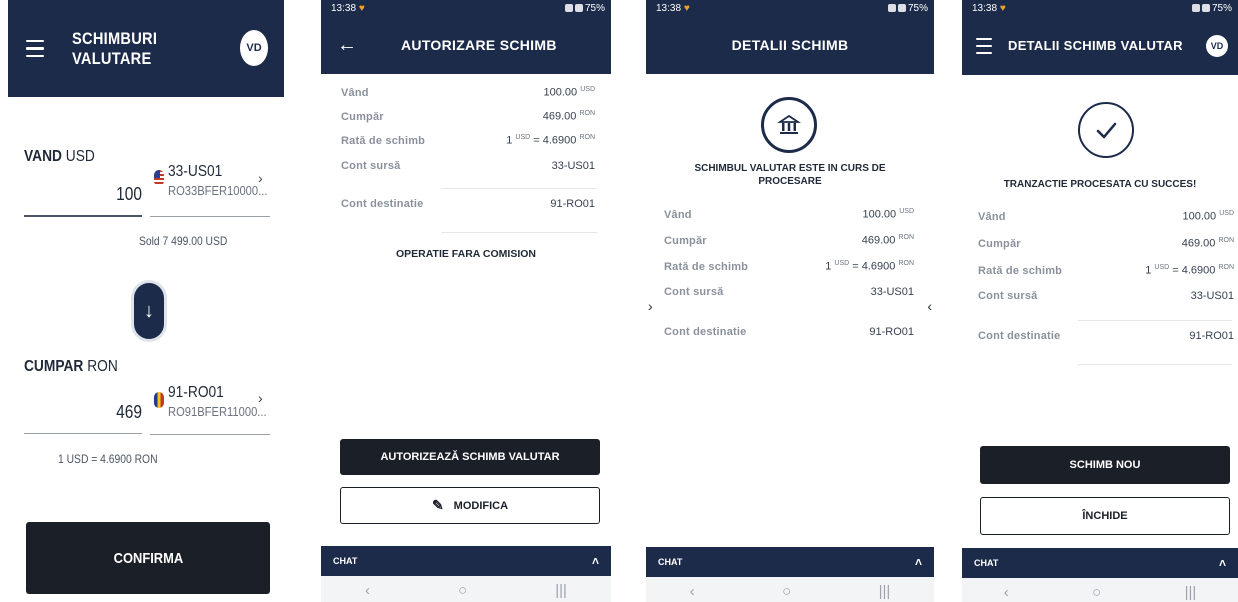 This screenshot has height=602, width=1238. I want to click on no-fee-note: OPERATIE FARA COMISION, so click(465, 254).